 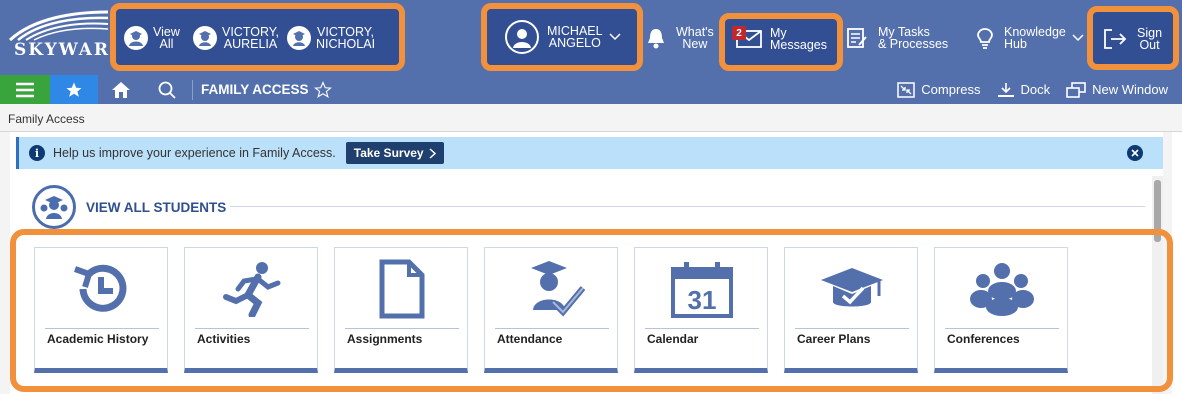 What do you see at coordinates (152, 38) in the screenshot?
I see `view-all-students-button: View All` at bounding box center [152, 38].